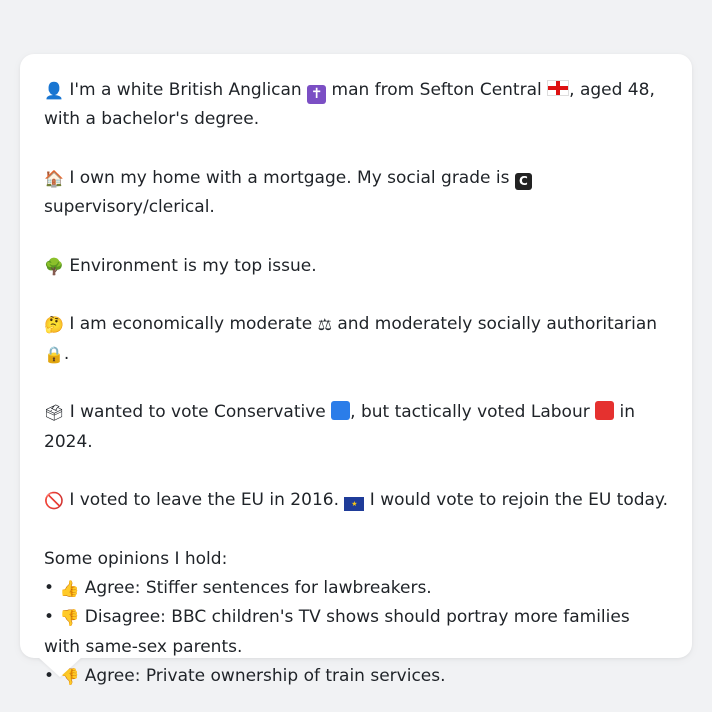 This screenshot has width=712, height=712. I want to click on identity-text-1: I'm a white British Anglican, so click(185, 90).